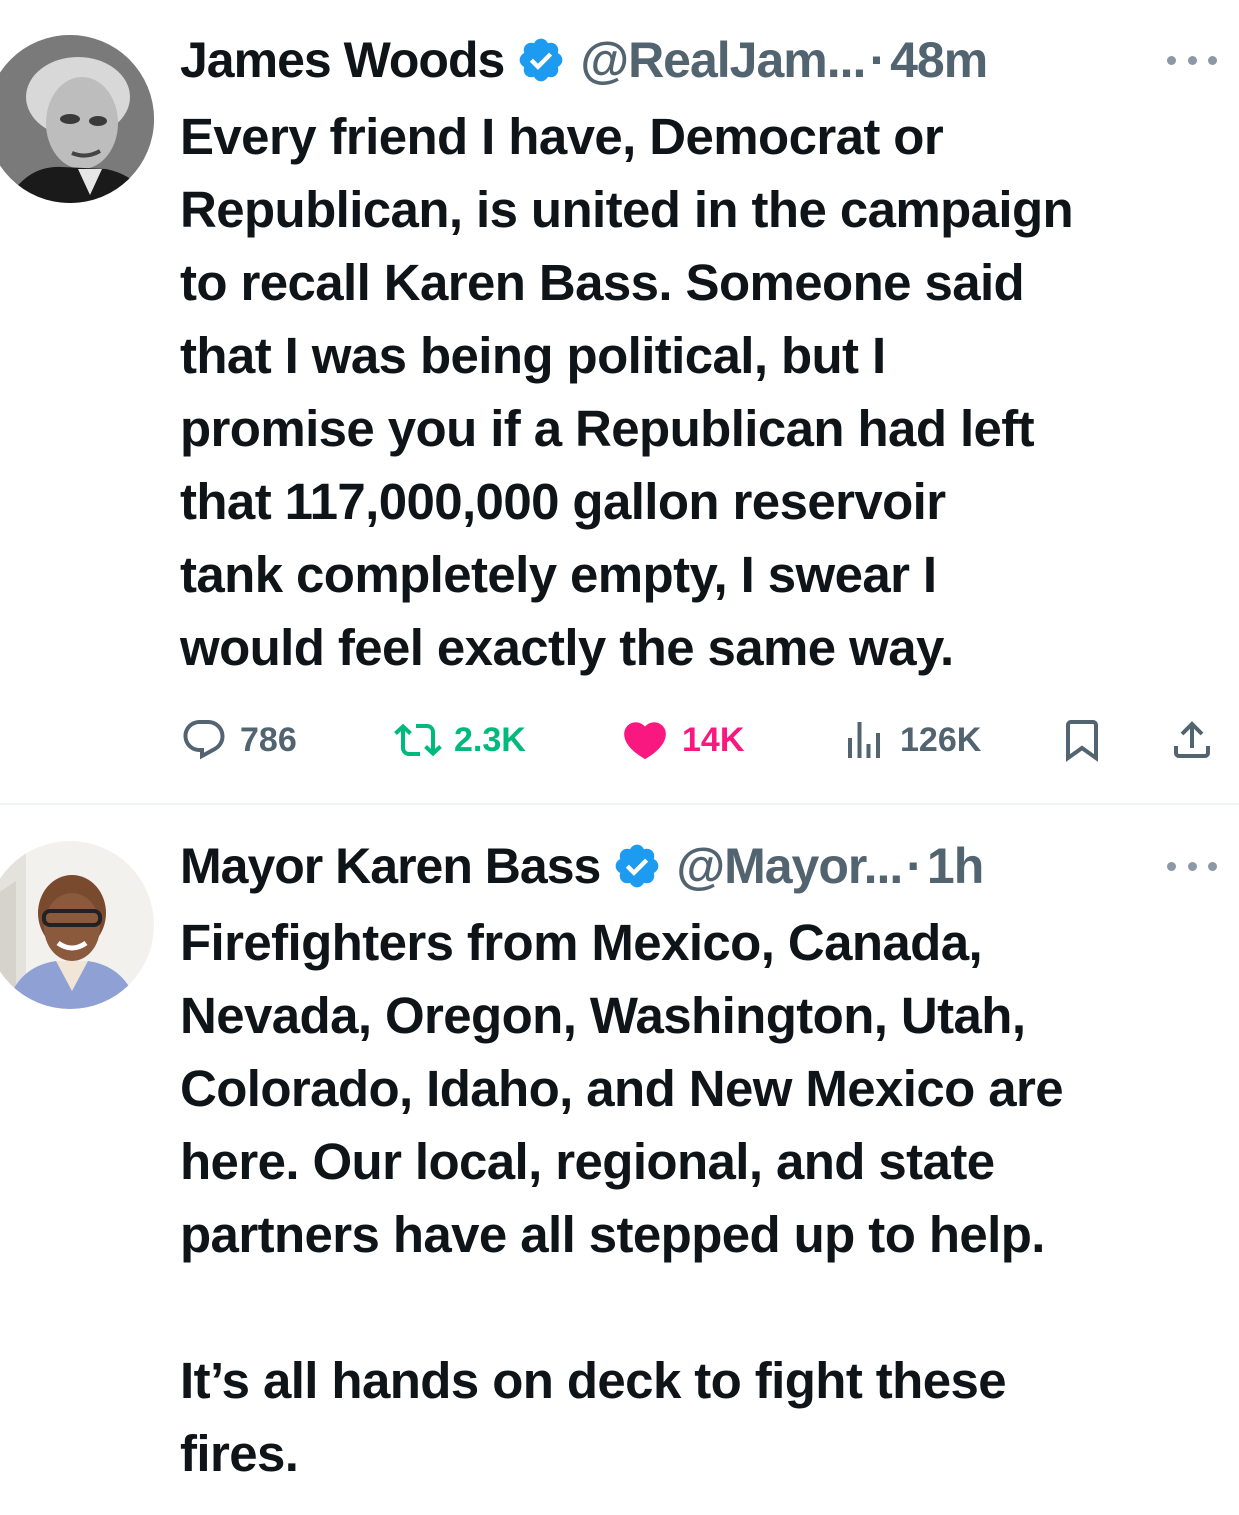  I want to click on tweet-timestamp: 48m, so click(939, 60).